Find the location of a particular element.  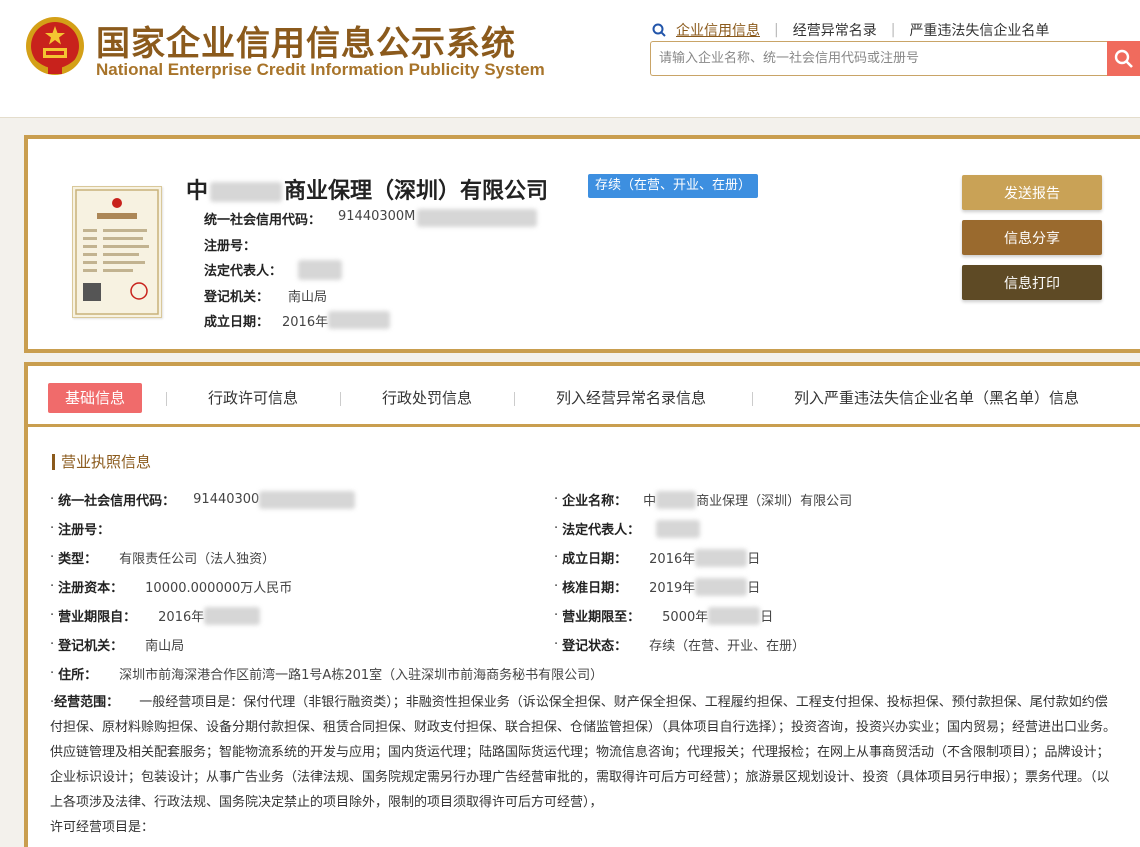

field-capital: · 注册资本： 10000.000000万人民币 is located at coordinates (171, 587).